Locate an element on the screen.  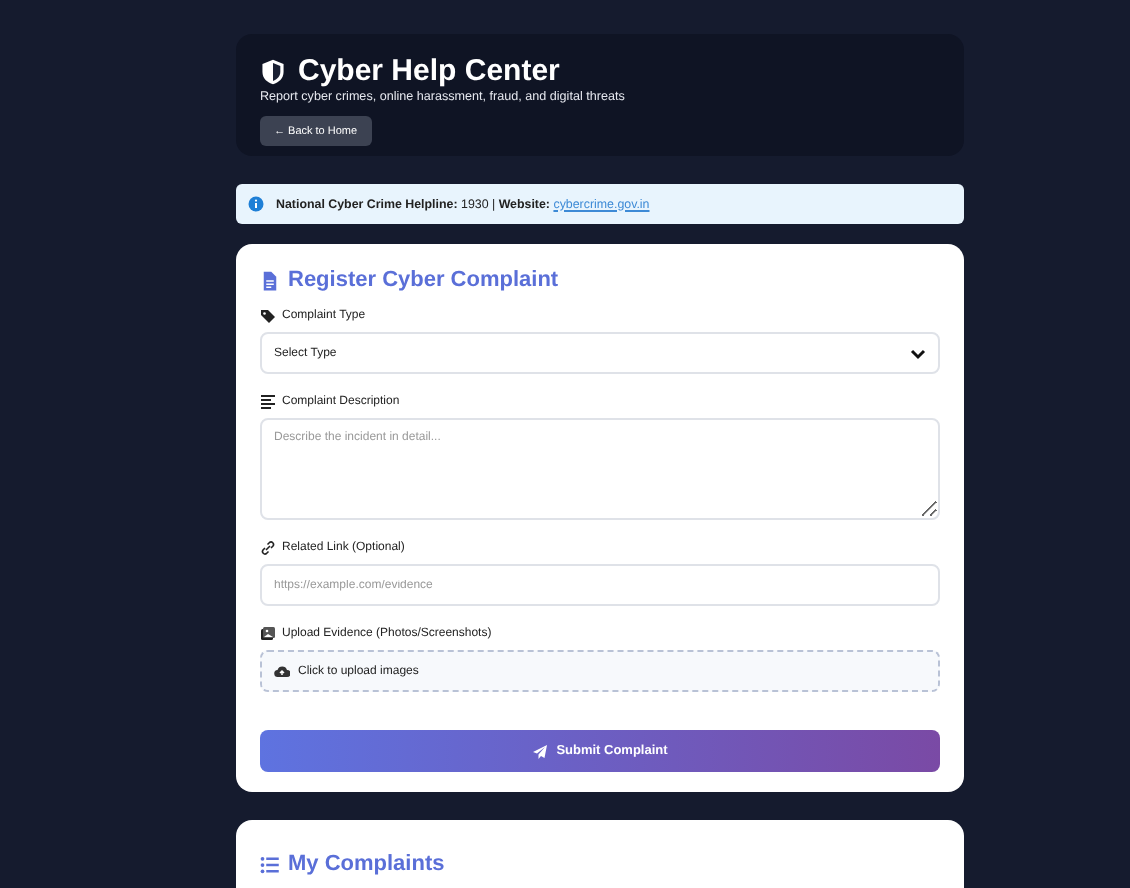
chevron-down-icon is located at coordinates (918, 353).